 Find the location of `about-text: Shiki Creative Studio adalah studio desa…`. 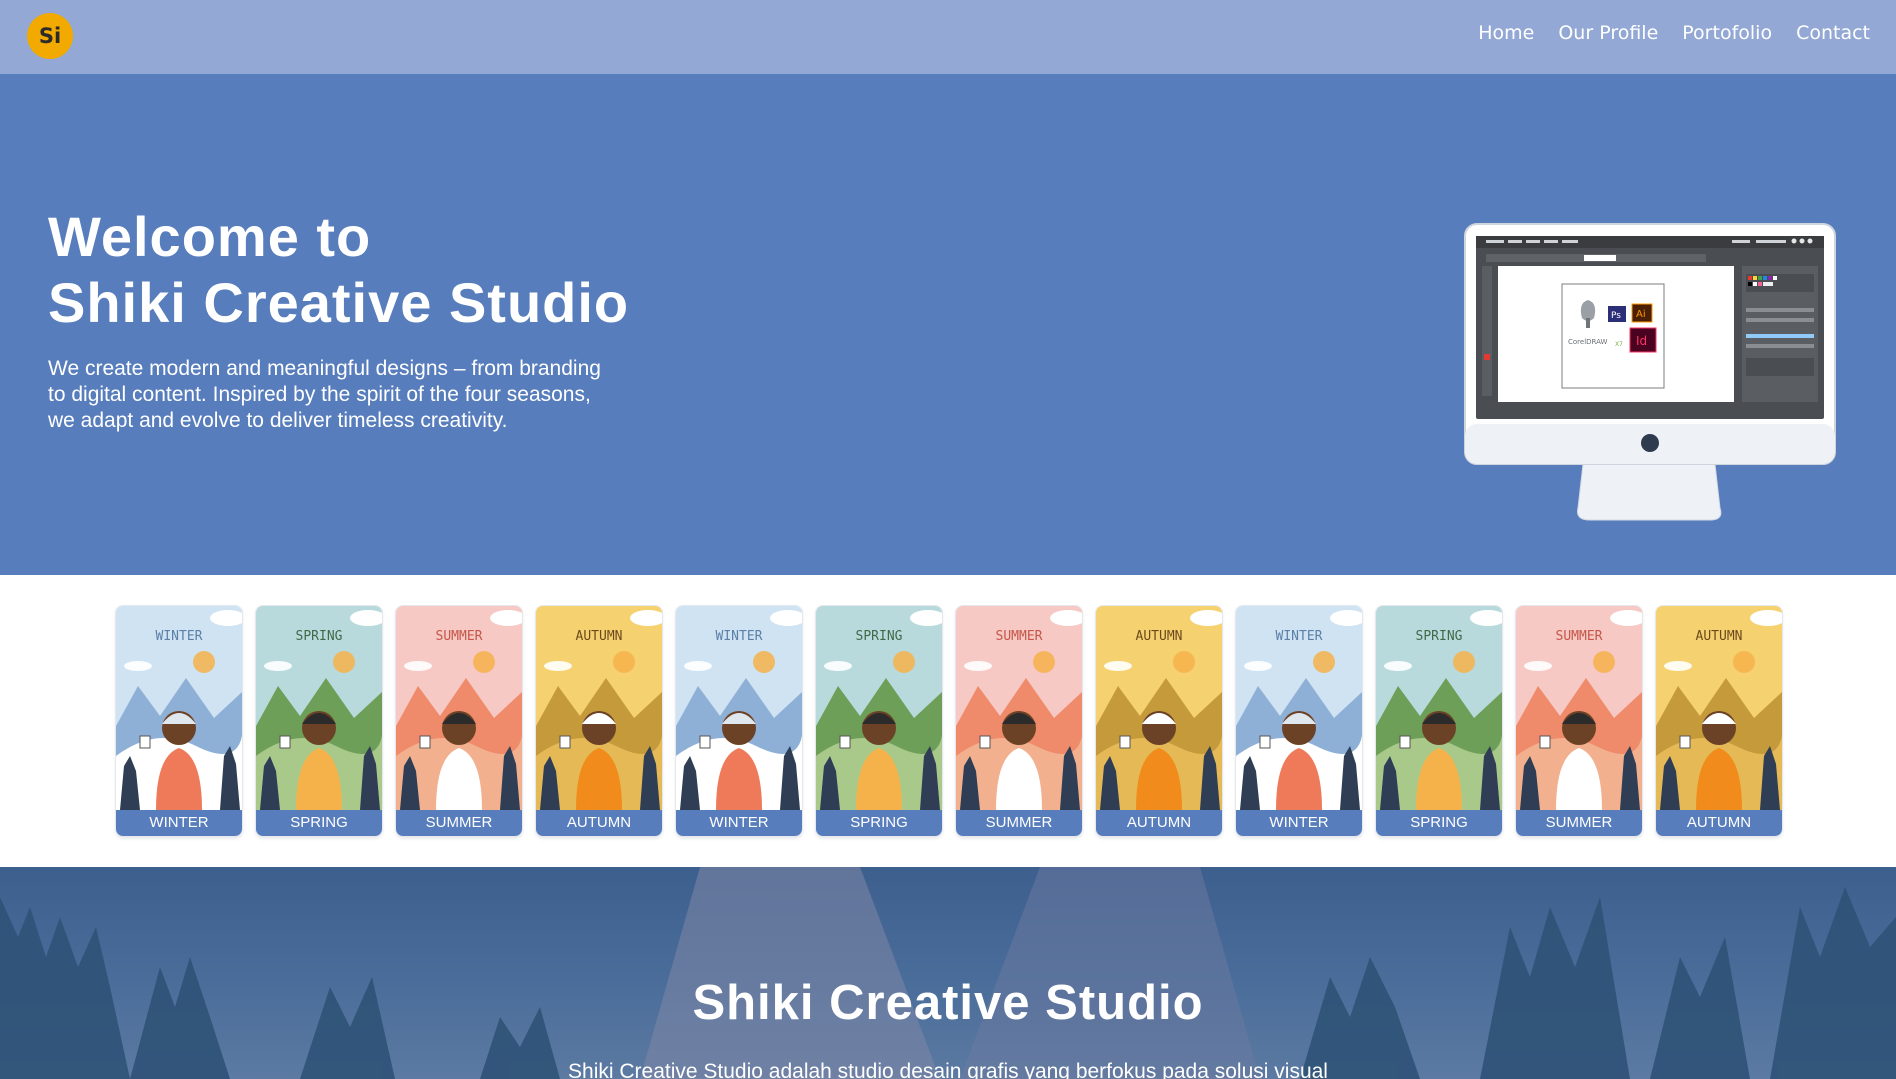

about-text: Shiki Creative Studio adalah studio desa… is located at coordinates (948, 1069).